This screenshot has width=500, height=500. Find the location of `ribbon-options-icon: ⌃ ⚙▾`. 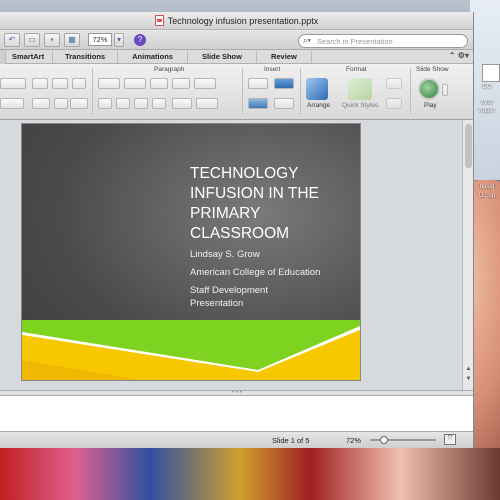

ribbon-options-icon: ⌃ ⚙▾ is located at coordinates (459, 55).